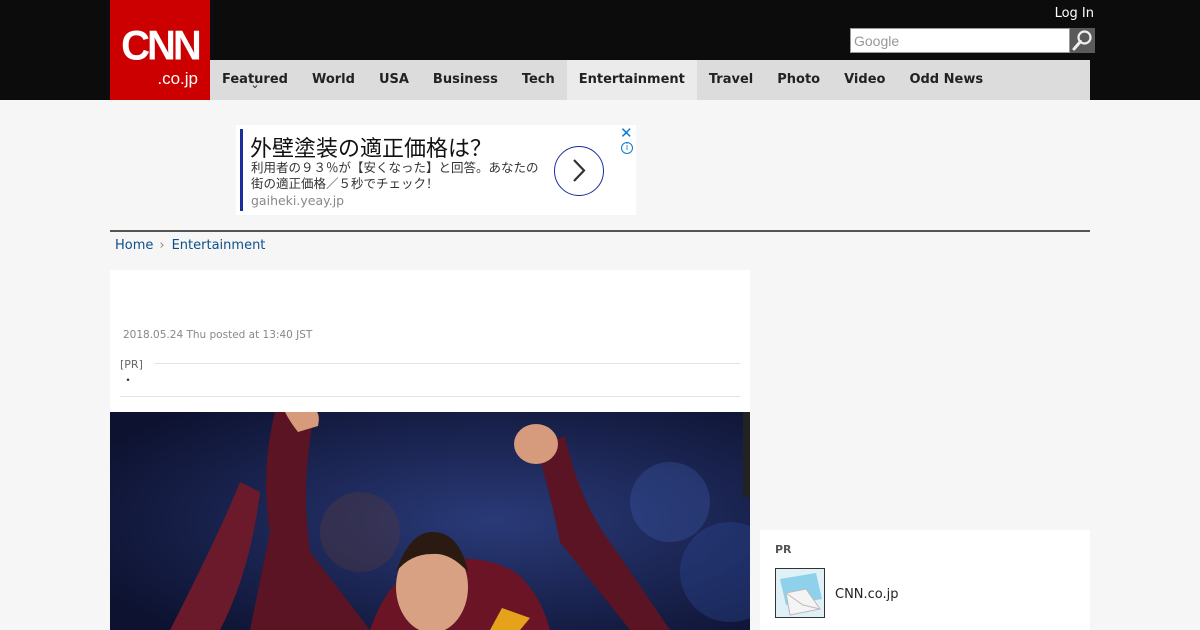 Image resolution: width=1200 pixels, height=630 pixels. What do you see at coordinates (946, 80) in the screenshot?
I see `nav-item-odd-news: Odd News` at bounding box center [946, 80].